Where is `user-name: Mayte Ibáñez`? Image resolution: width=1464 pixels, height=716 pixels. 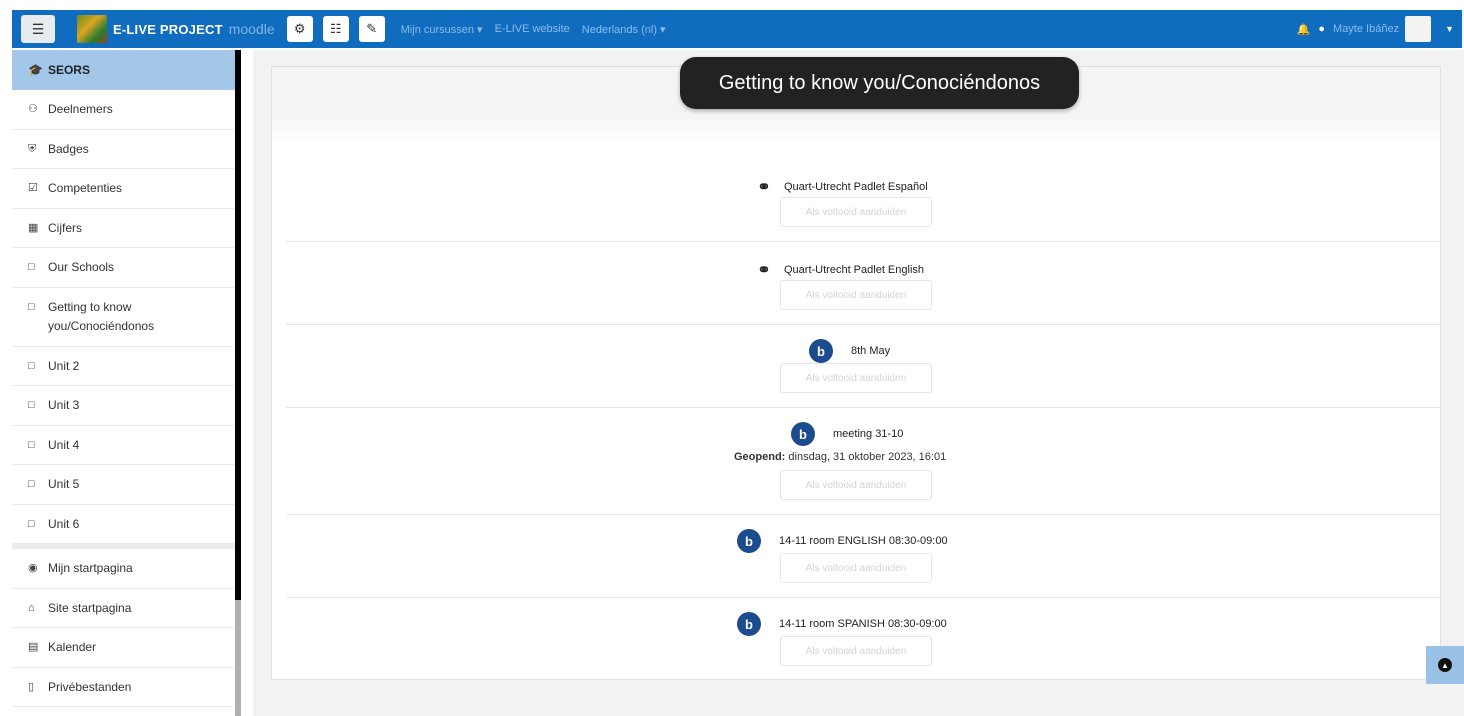 user-name: Mayte Ibáñez is located at coordinates (1366, 29).